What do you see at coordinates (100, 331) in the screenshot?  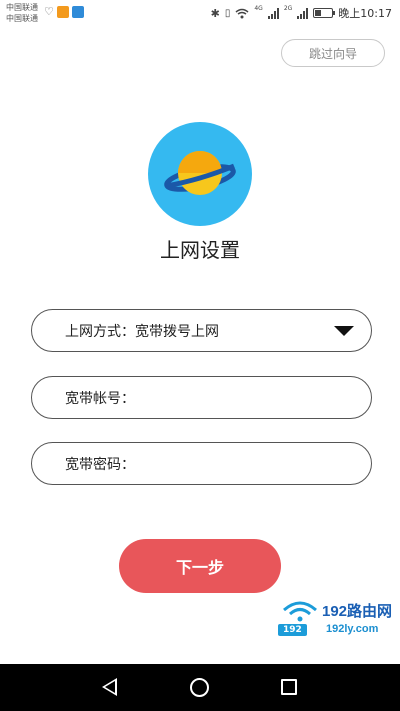 I see `connection-type-label: 上网方式：` at bounding box center [100, 331].